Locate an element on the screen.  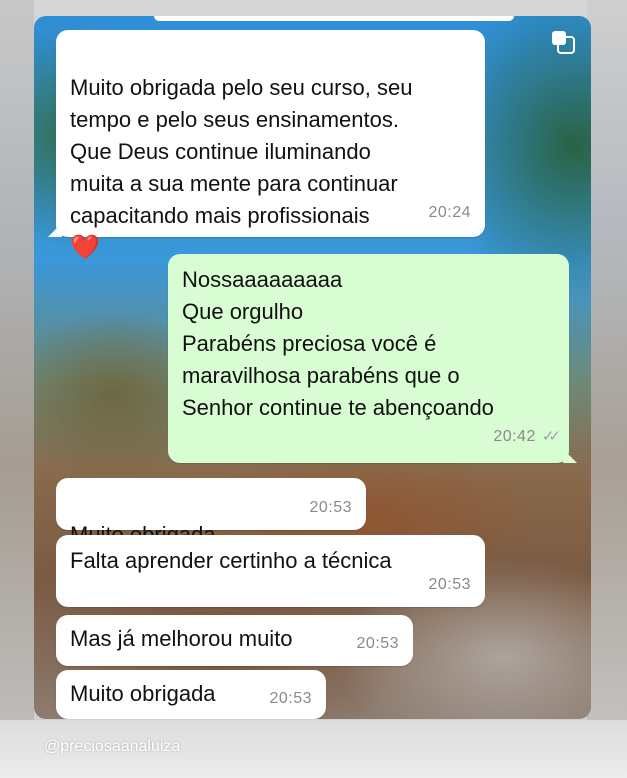
watermark-handle: @preciosaanaluiza is located at coordinates (112, 746).